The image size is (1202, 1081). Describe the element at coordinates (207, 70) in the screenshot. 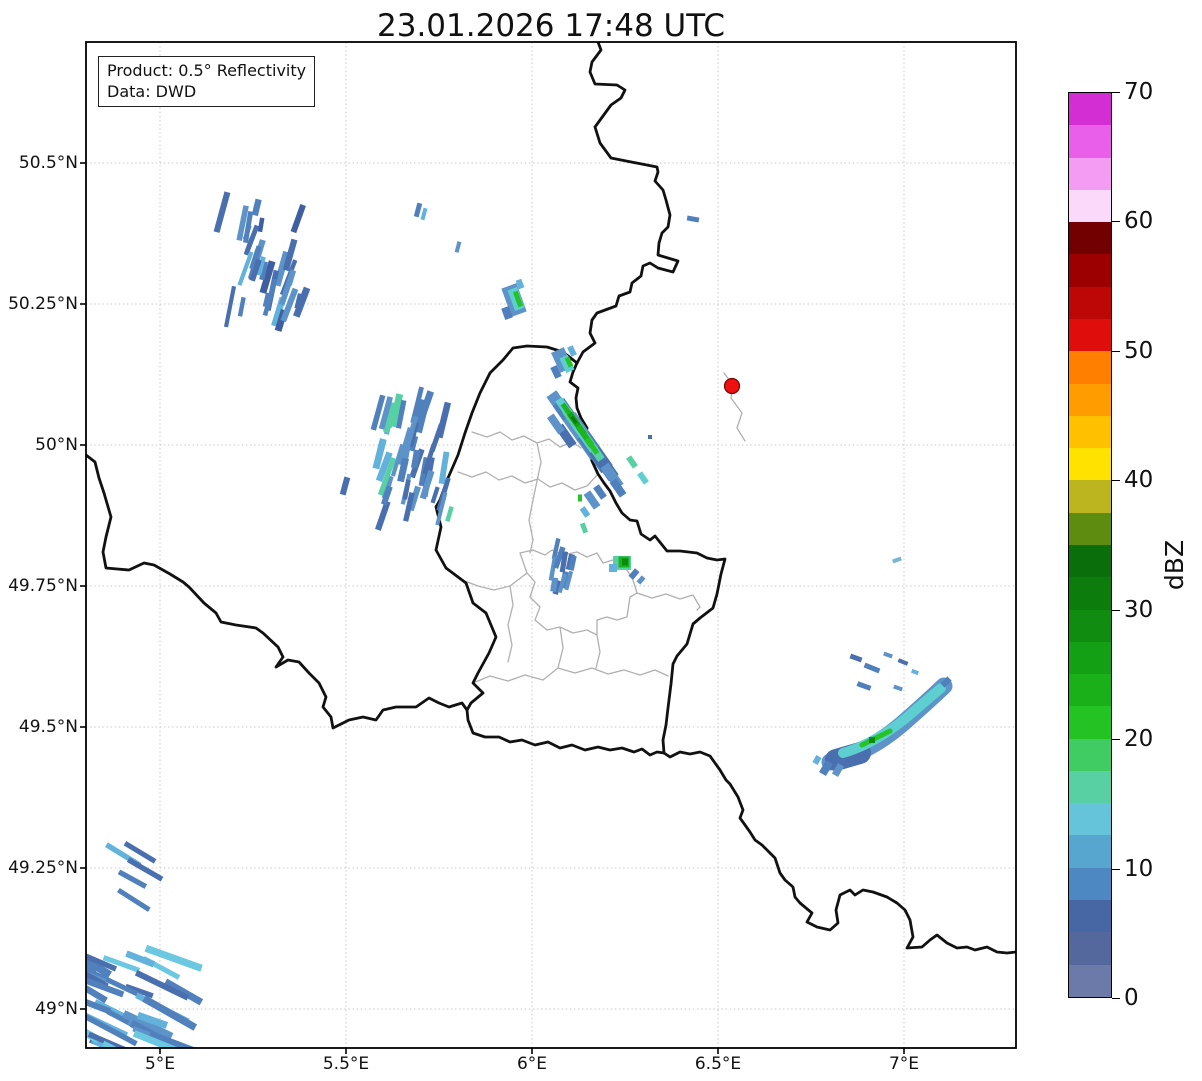

I see `product-line: Product: 0.5° Reflectivity` at that location.